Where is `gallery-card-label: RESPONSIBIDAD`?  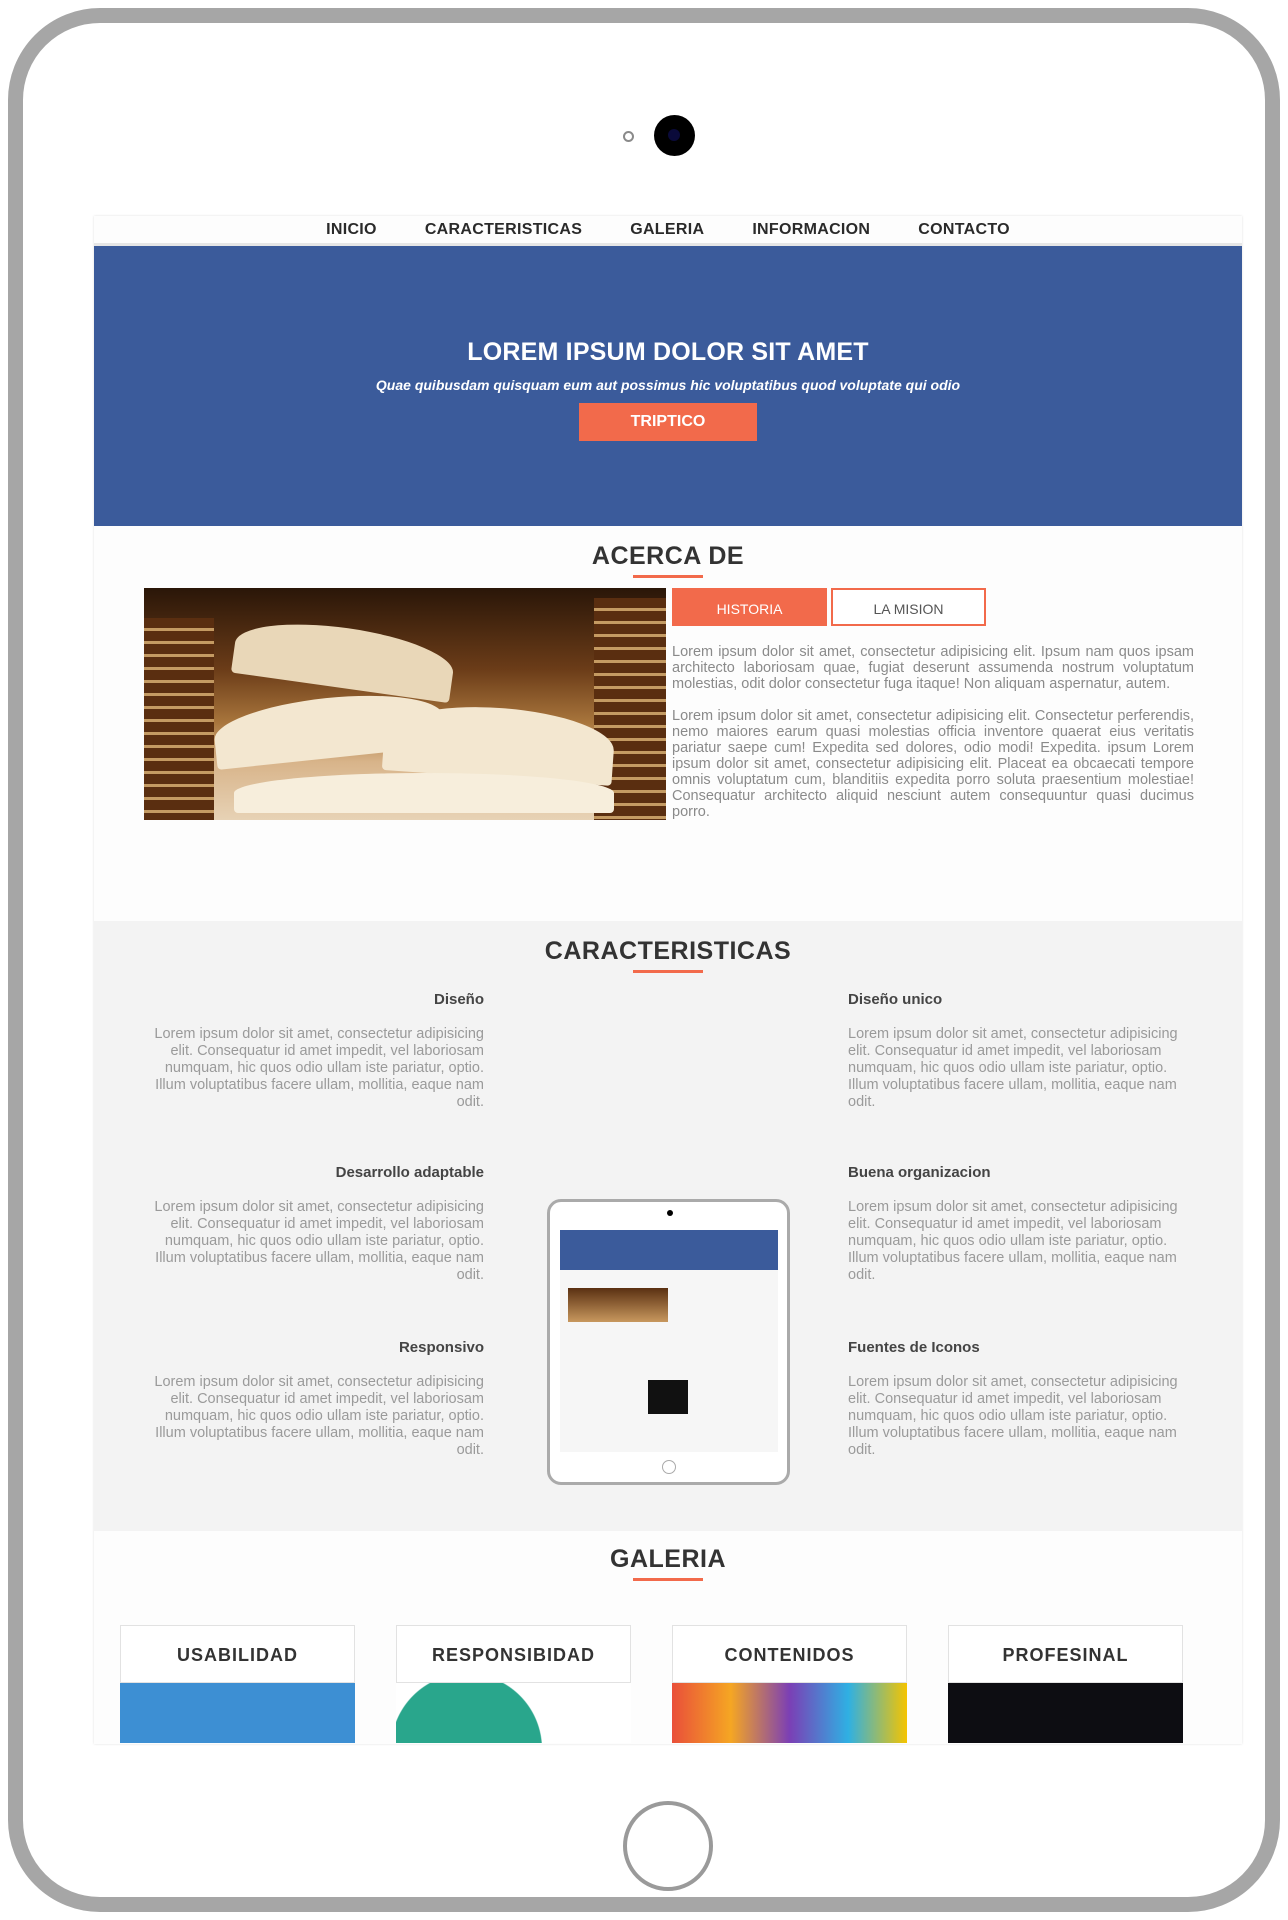 gallery-card-label: RESPONSIBIDAD is located at coordinates (513, 1654).